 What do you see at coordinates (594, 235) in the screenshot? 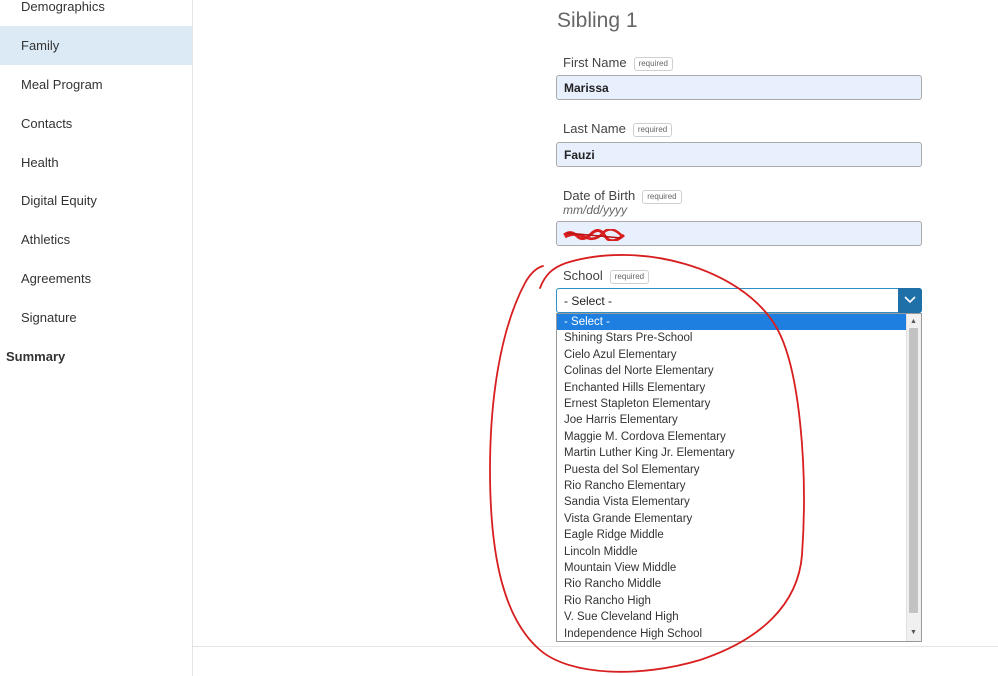
I see `redaction-scribble` at bounding box center [594, 235].